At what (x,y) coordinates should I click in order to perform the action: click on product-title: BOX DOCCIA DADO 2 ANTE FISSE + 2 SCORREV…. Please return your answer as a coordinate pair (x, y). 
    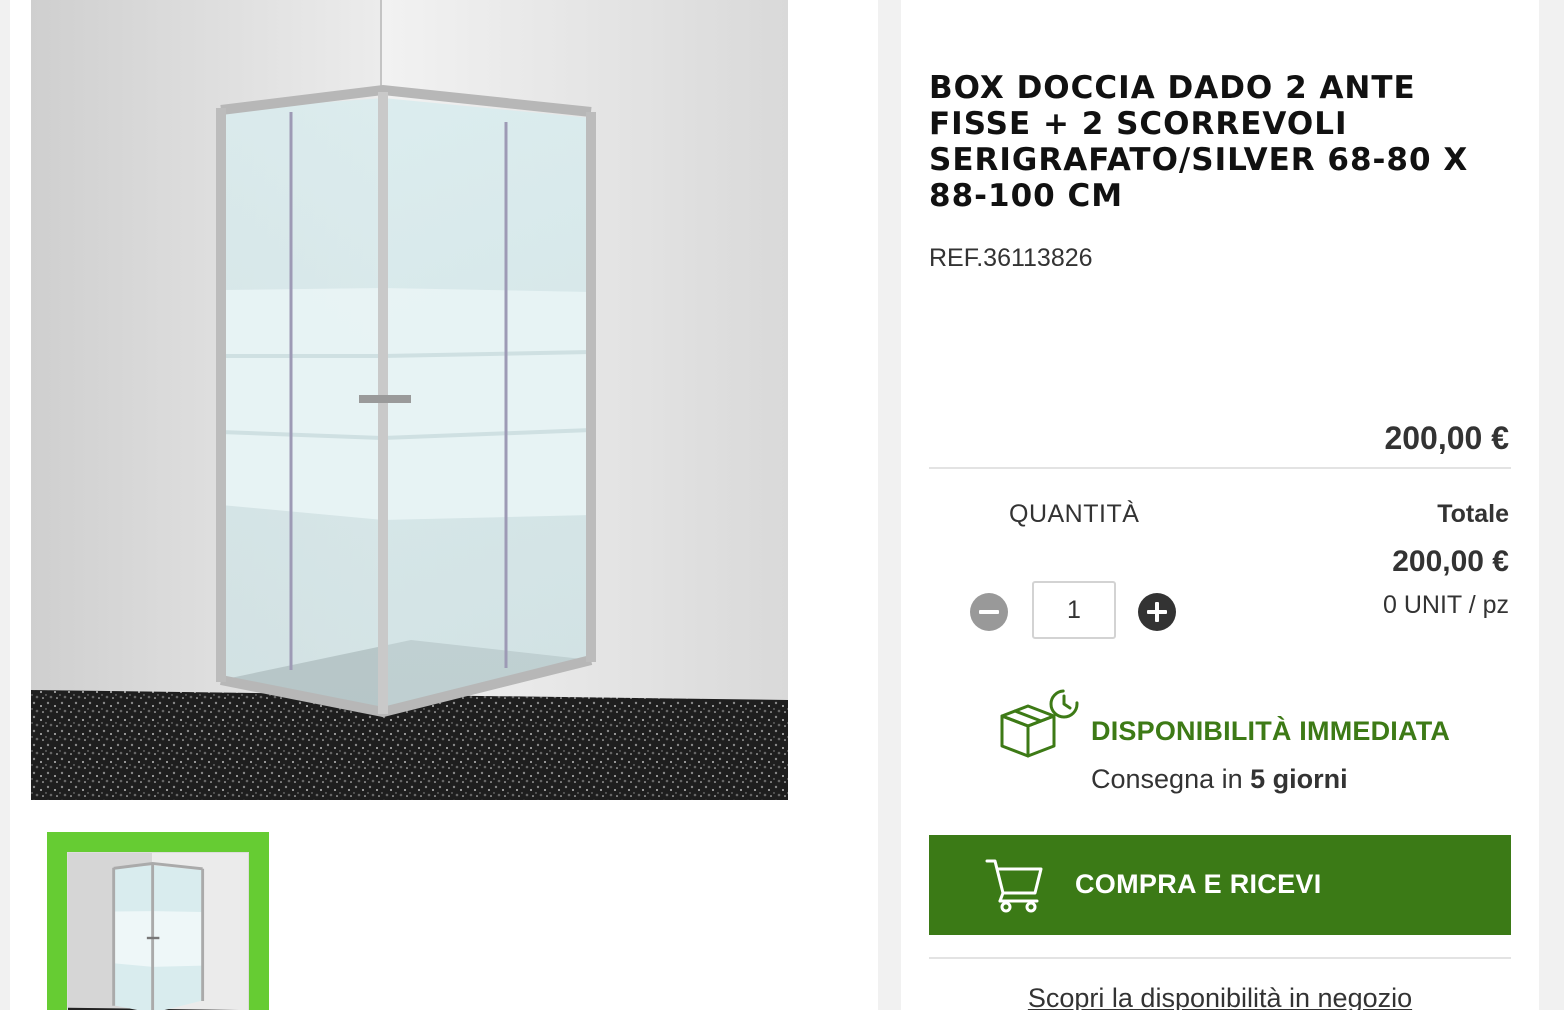
    Looking at the image, I should click on (1199, 142).